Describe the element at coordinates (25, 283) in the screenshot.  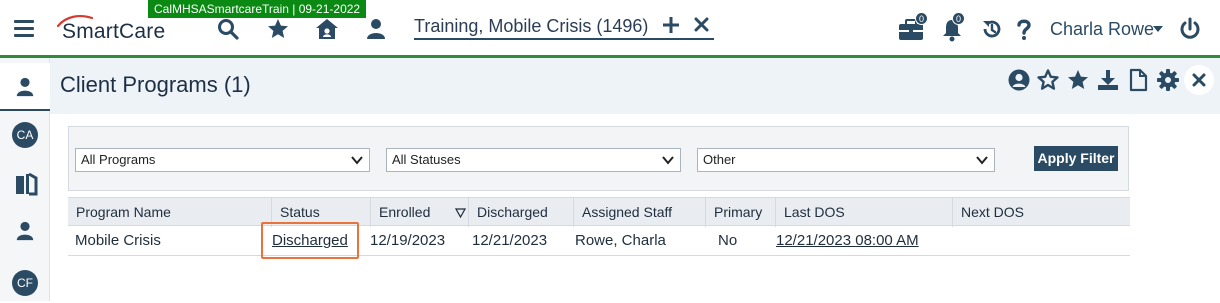
I see `cf-badge: CF` at that location.